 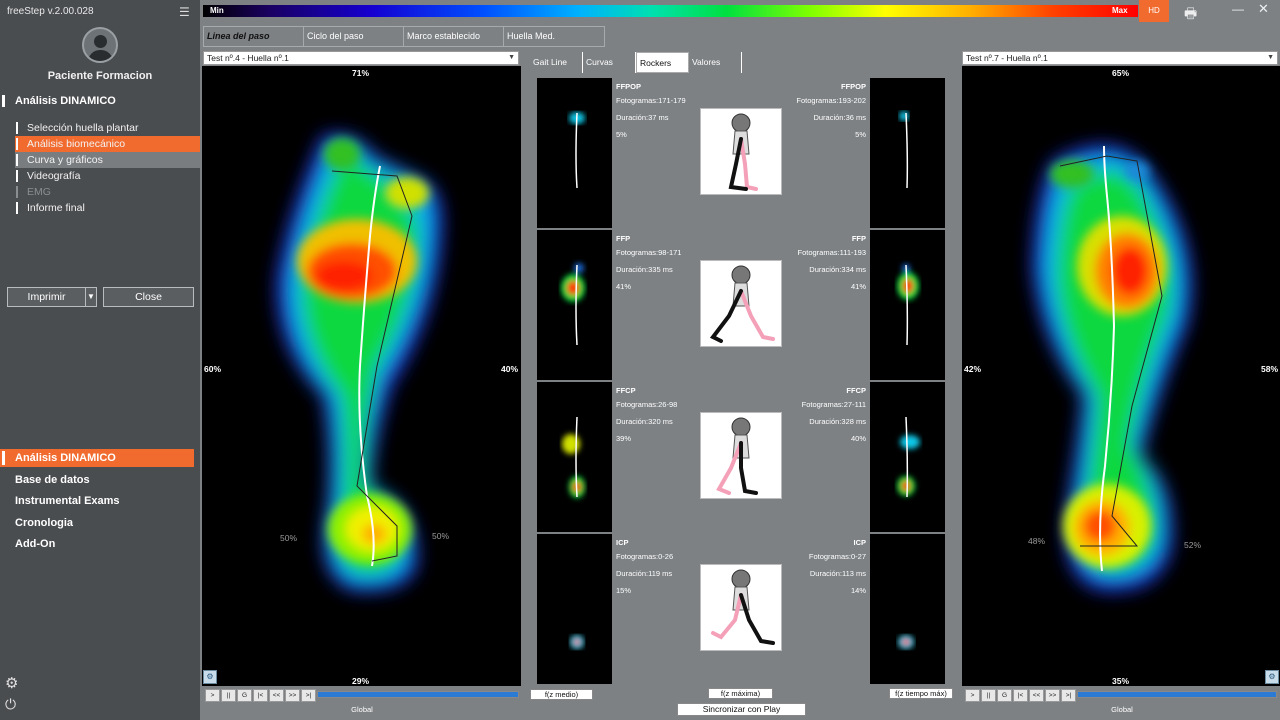 What do you see at coordinates (248, 58) in the screenshot?
I see `left-test-select-value: Test nº.4 - Huella nº.1` at bounding box center [248, 58].